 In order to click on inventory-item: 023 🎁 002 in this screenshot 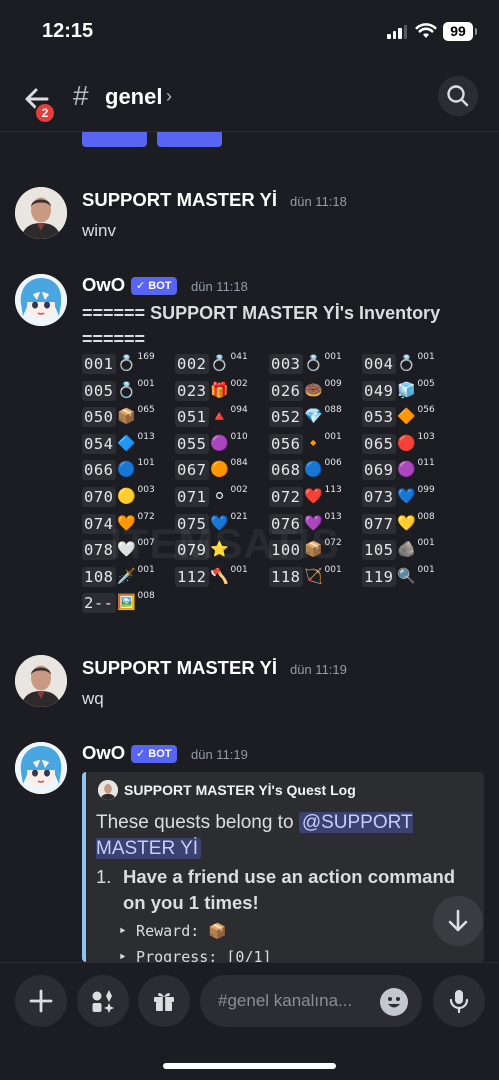, I will do `click(211, 390)`.